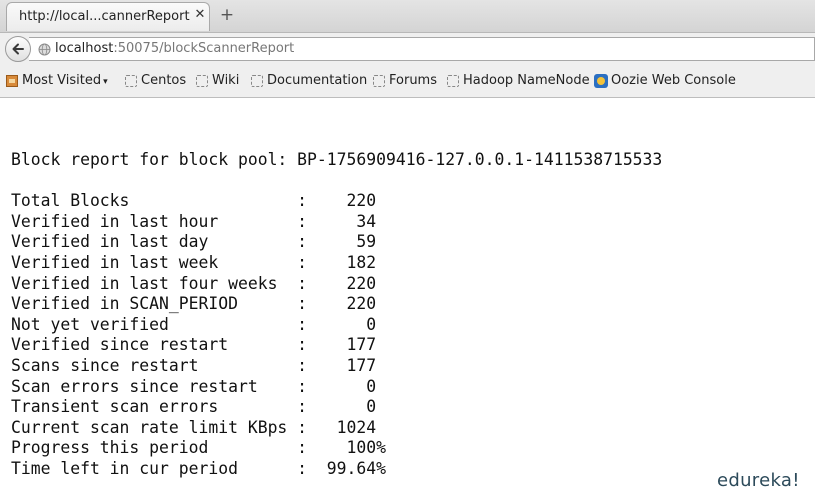 The image size is (815, 503). I want to click on report-row-label: Transient scan errors, so click(154, 407).